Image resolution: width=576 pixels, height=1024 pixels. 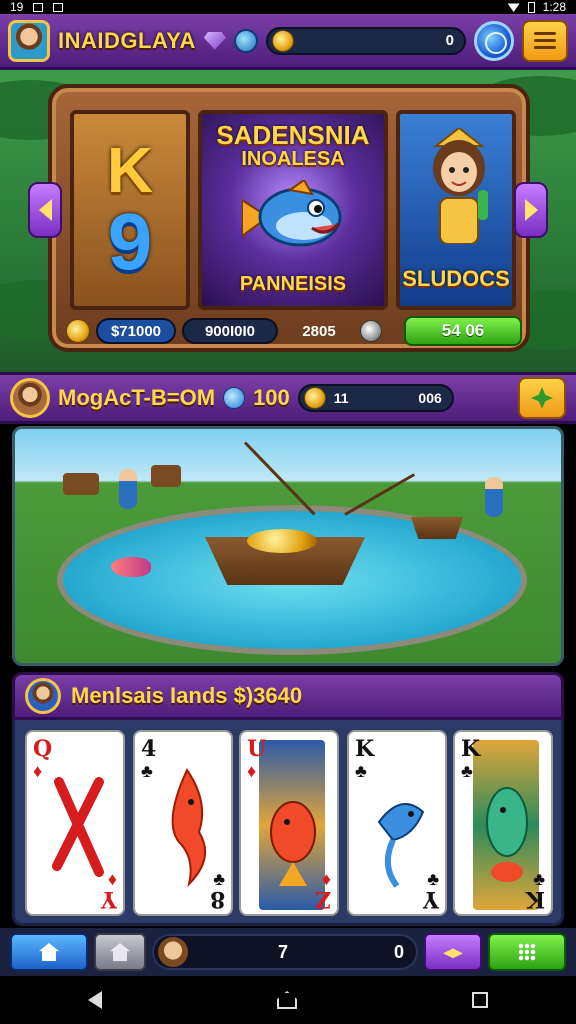 What do you see at coordinates (282, 541) in the screenshot?
I see `gold-pile-icon` at bounding box center [282, 541].